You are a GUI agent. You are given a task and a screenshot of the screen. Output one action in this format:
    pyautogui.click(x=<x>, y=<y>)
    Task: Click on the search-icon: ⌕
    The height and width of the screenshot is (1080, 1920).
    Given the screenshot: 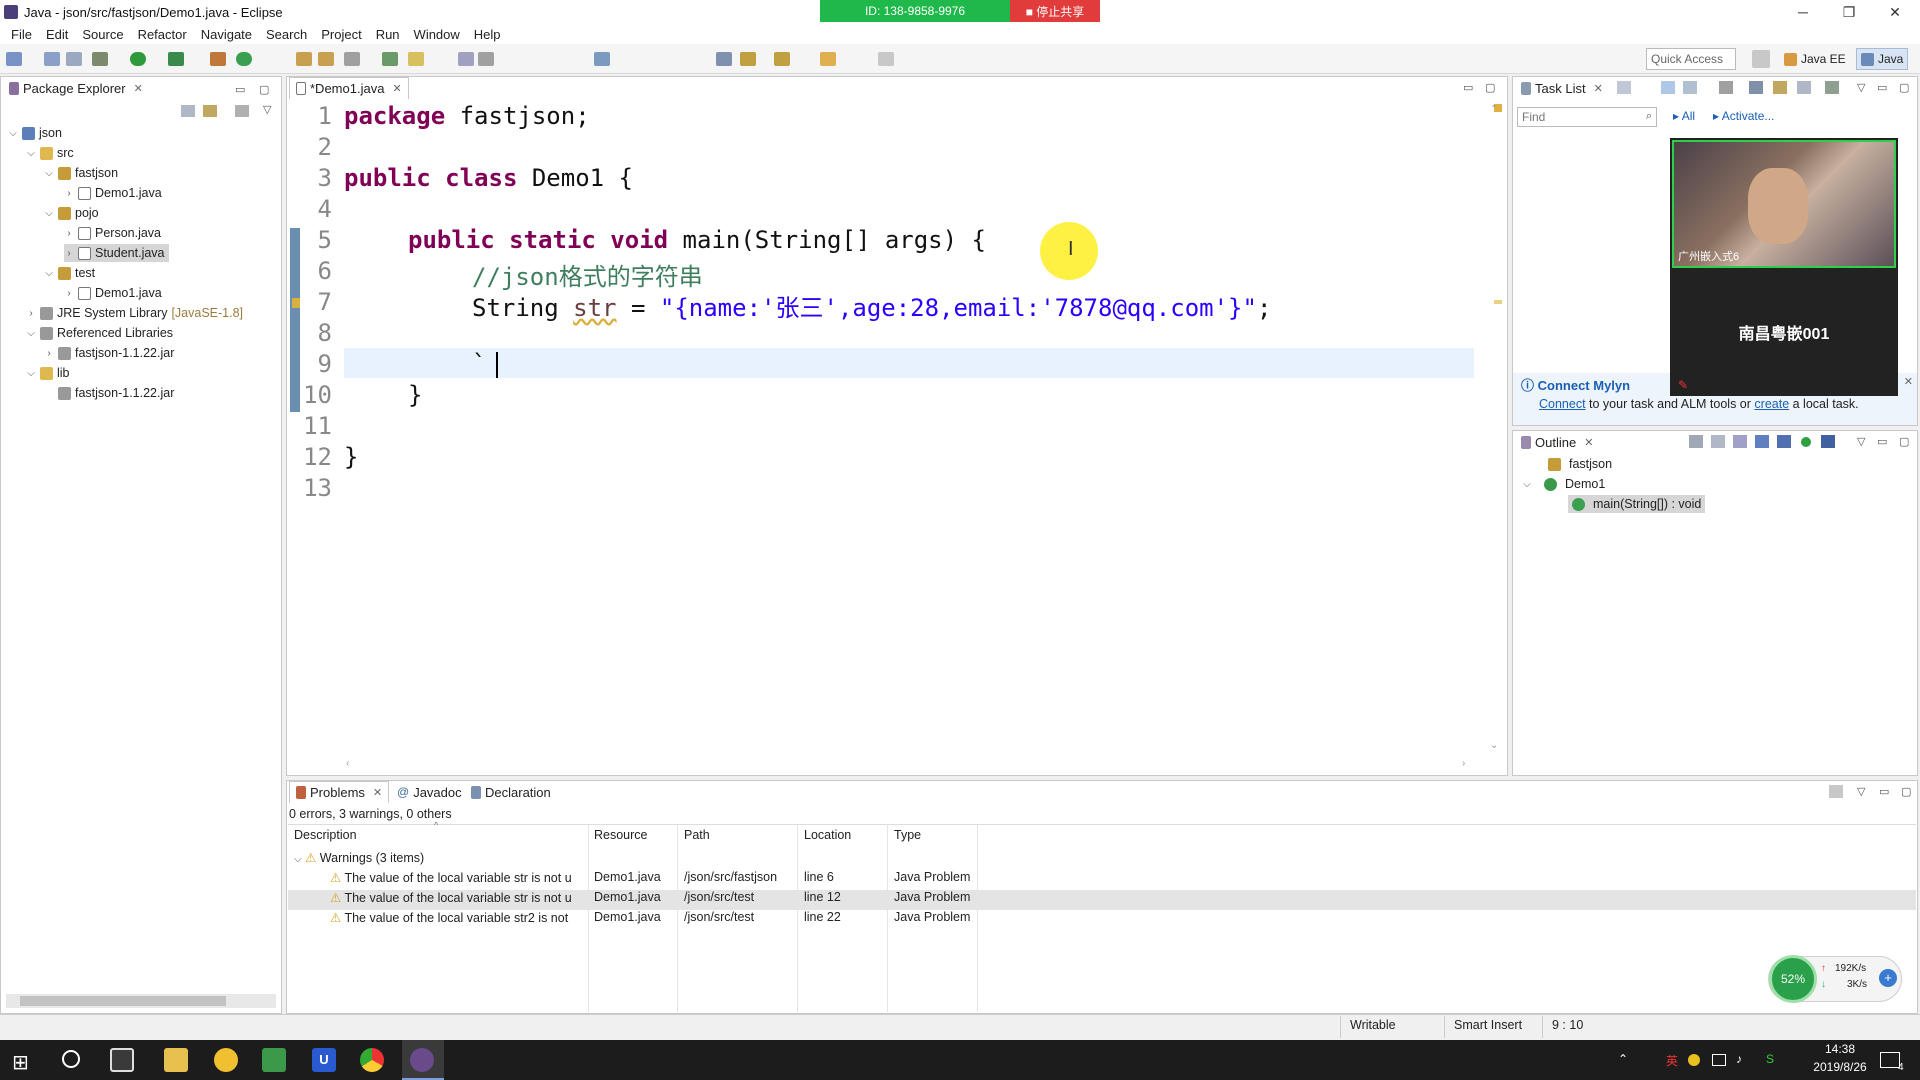 What is the action you would take?
    pyautogui.click(x=1649, y=116)
    